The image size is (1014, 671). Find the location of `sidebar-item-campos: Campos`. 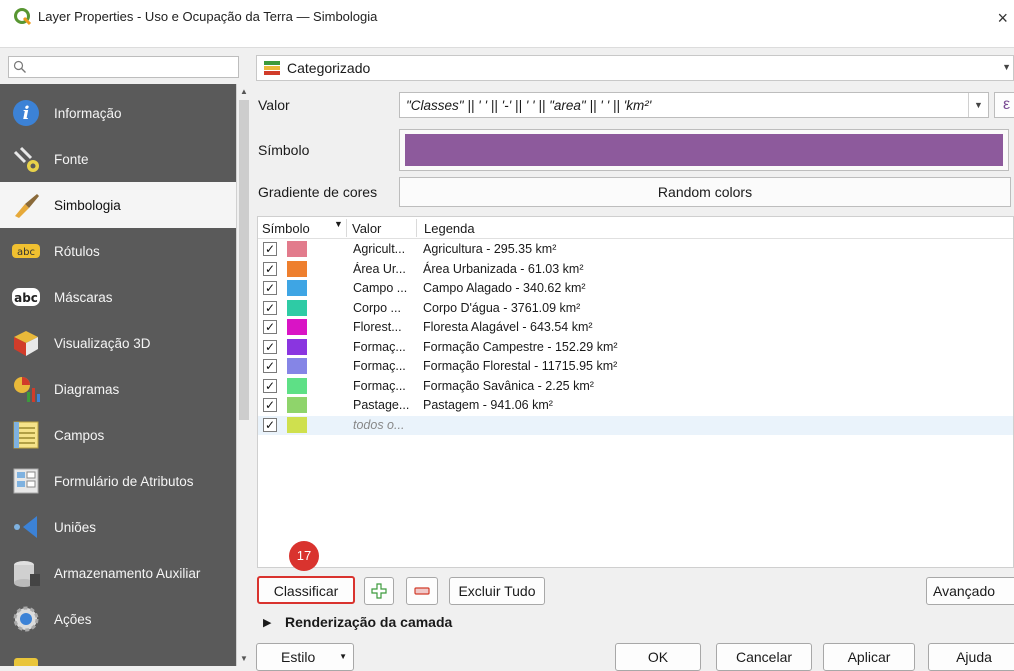

sidebar-item-campos: Campos is located at coordinates (118, 435).